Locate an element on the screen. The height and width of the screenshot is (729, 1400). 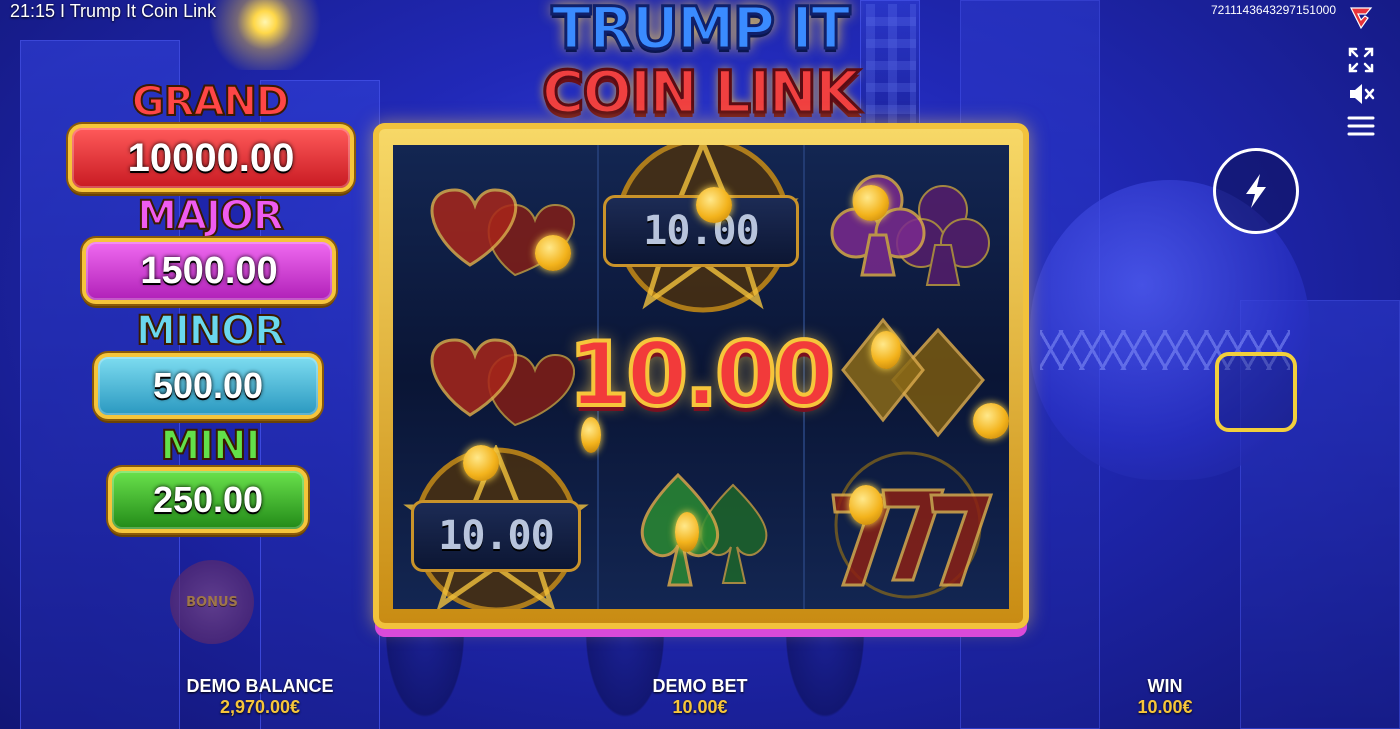
bonus-label: BONUS is located at coordinates (212, 602).